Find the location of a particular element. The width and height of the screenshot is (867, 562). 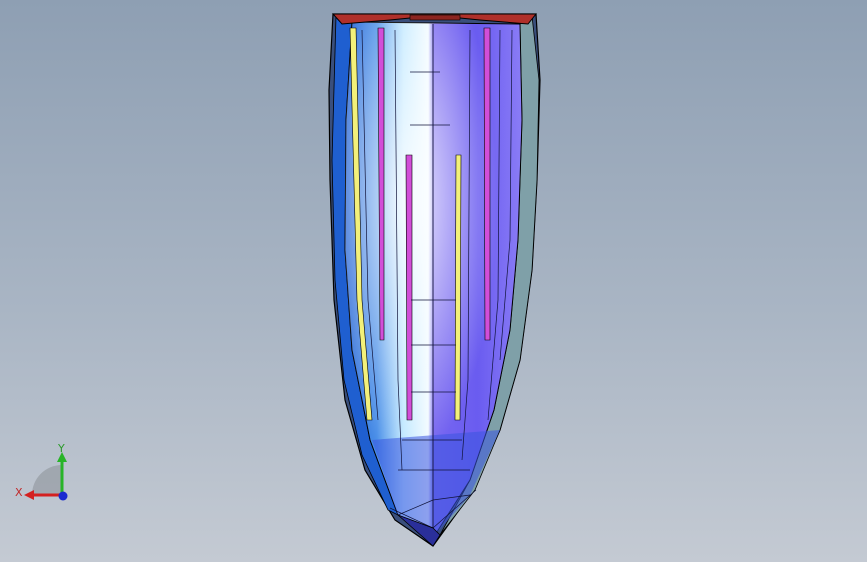

chine-strip-right-magenta is located at coordinates (487, 184).